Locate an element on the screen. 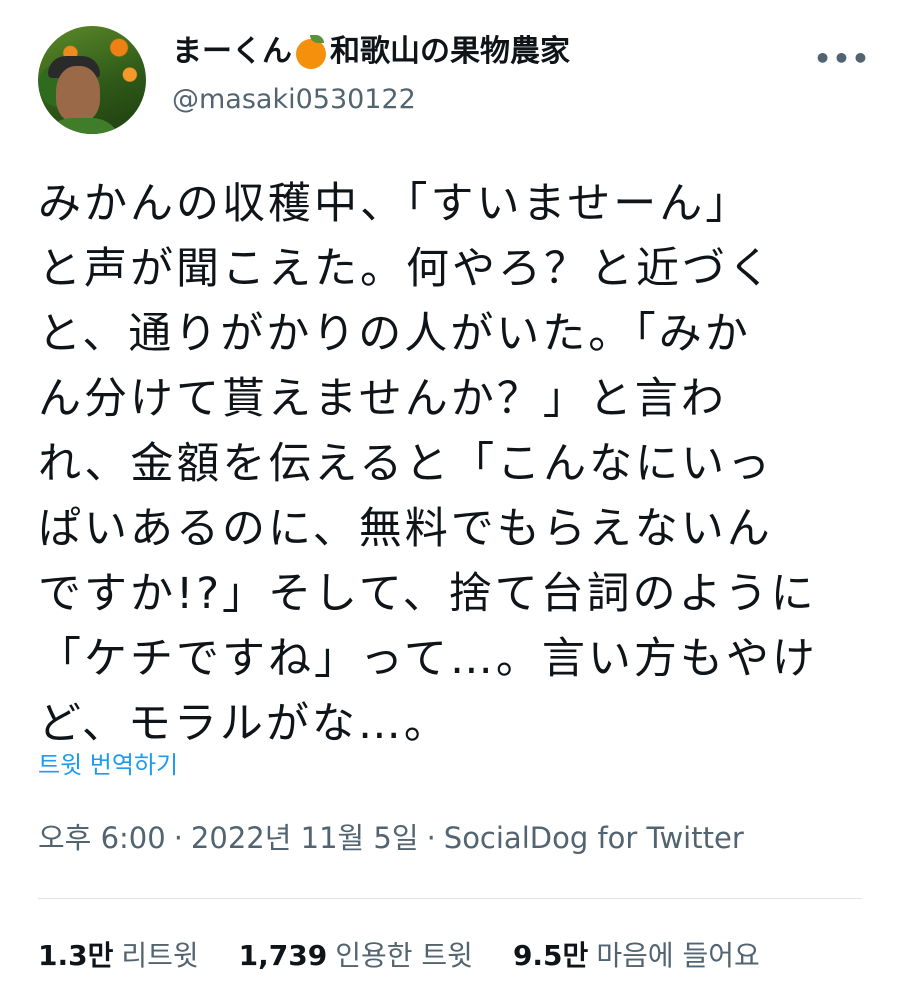 This screenshot has height=983, width=900. tweet-source: SocialDog for Twitter is located at coordinates (594, 838).